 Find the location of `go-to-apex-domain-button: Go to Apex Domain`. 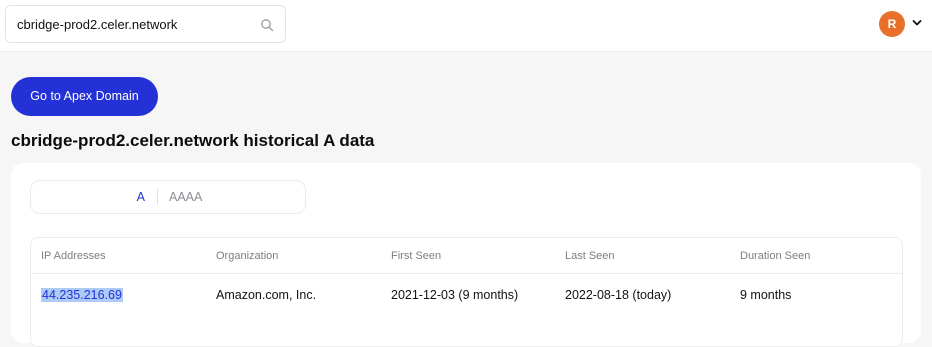

go-to-apex-domain-button: Go to Apex Domain is located at coordinates (84, 96).